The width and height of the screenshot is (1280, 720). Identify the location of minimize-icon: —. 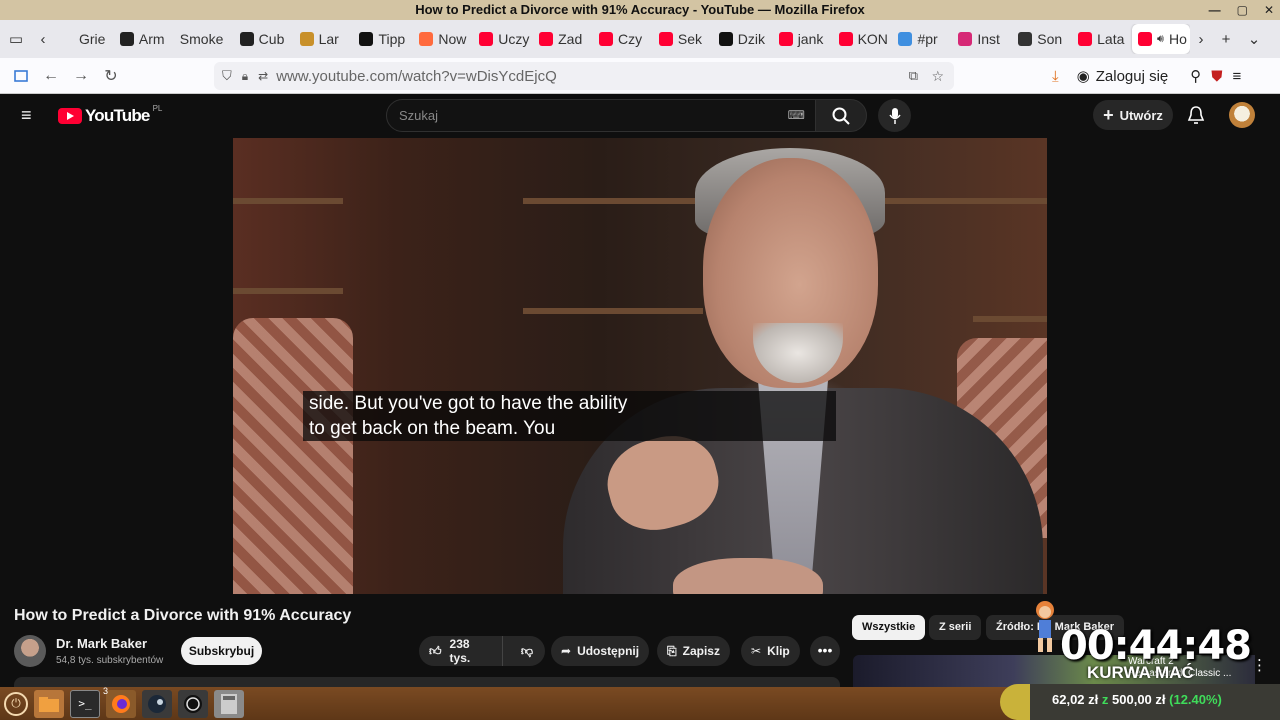
(1215, 10).